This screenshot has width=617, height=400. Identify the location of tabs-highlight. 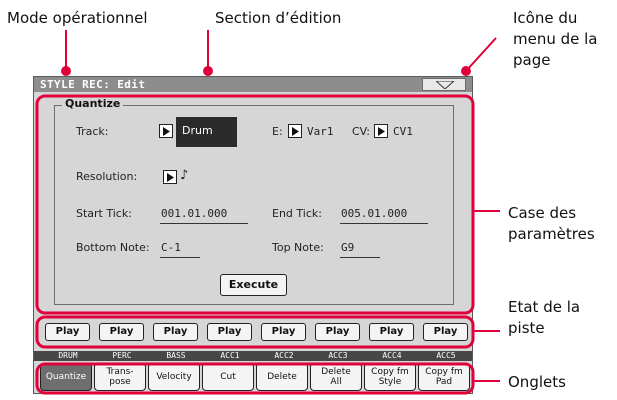
(255, 378).